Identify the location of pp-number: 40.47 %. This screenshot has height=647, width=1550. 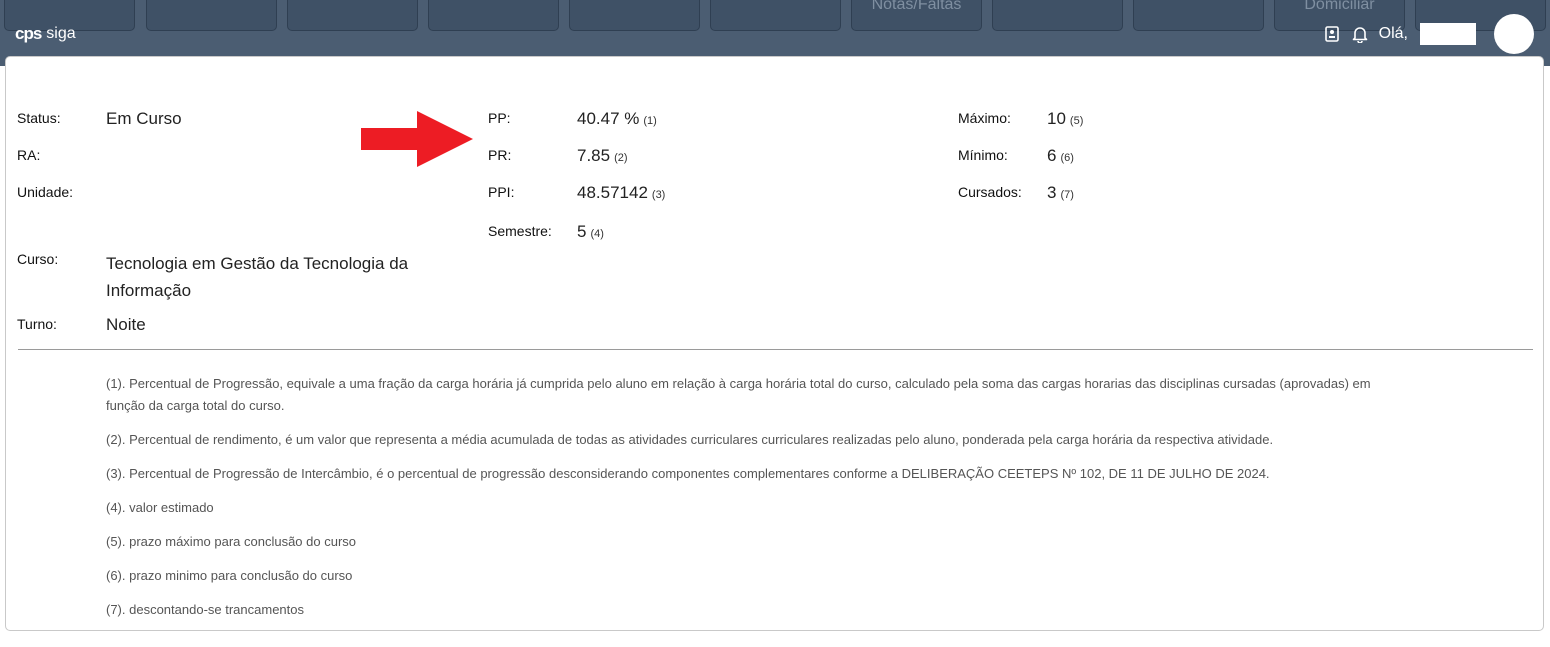
(608, 118).